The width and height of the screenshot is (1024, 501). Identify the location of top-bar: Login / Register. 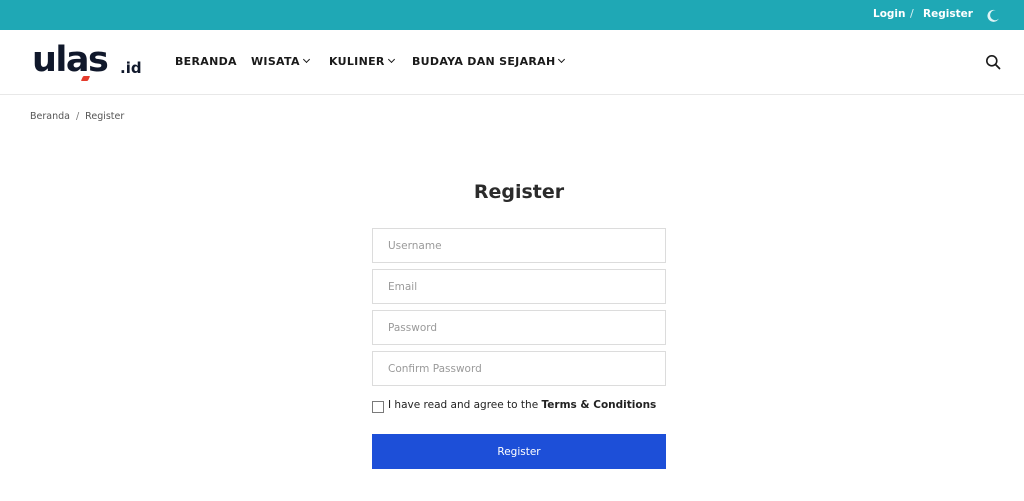
(512, 15).